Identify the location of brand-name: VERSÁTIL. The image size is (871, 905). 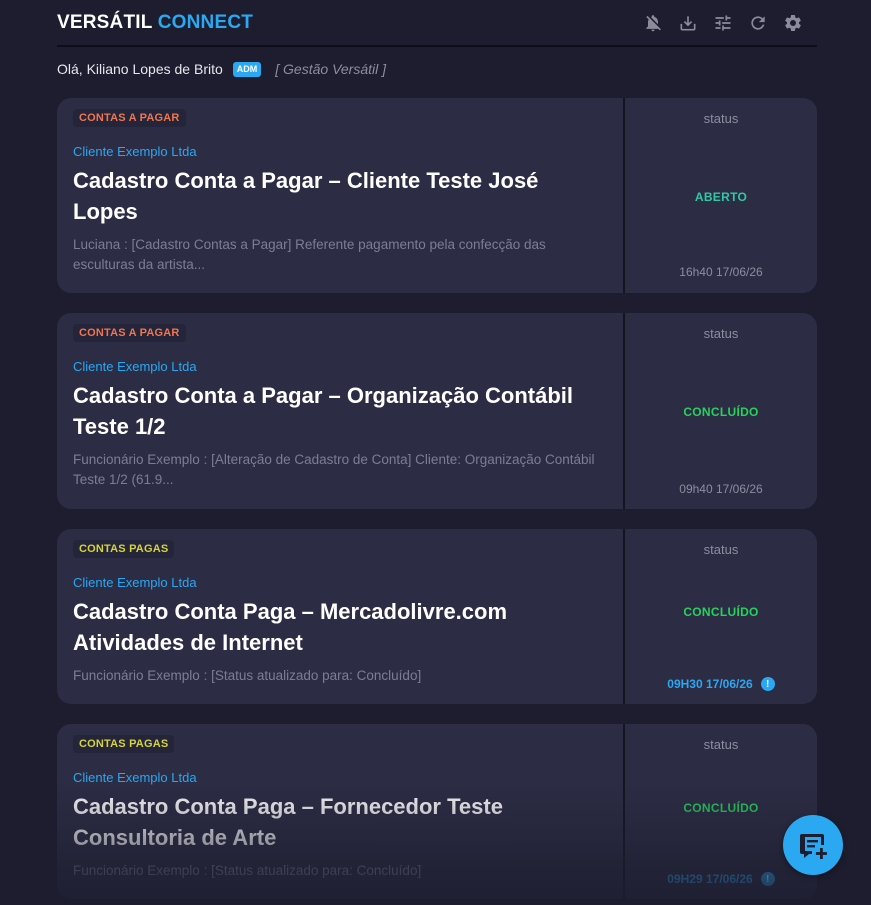
(105, 22).